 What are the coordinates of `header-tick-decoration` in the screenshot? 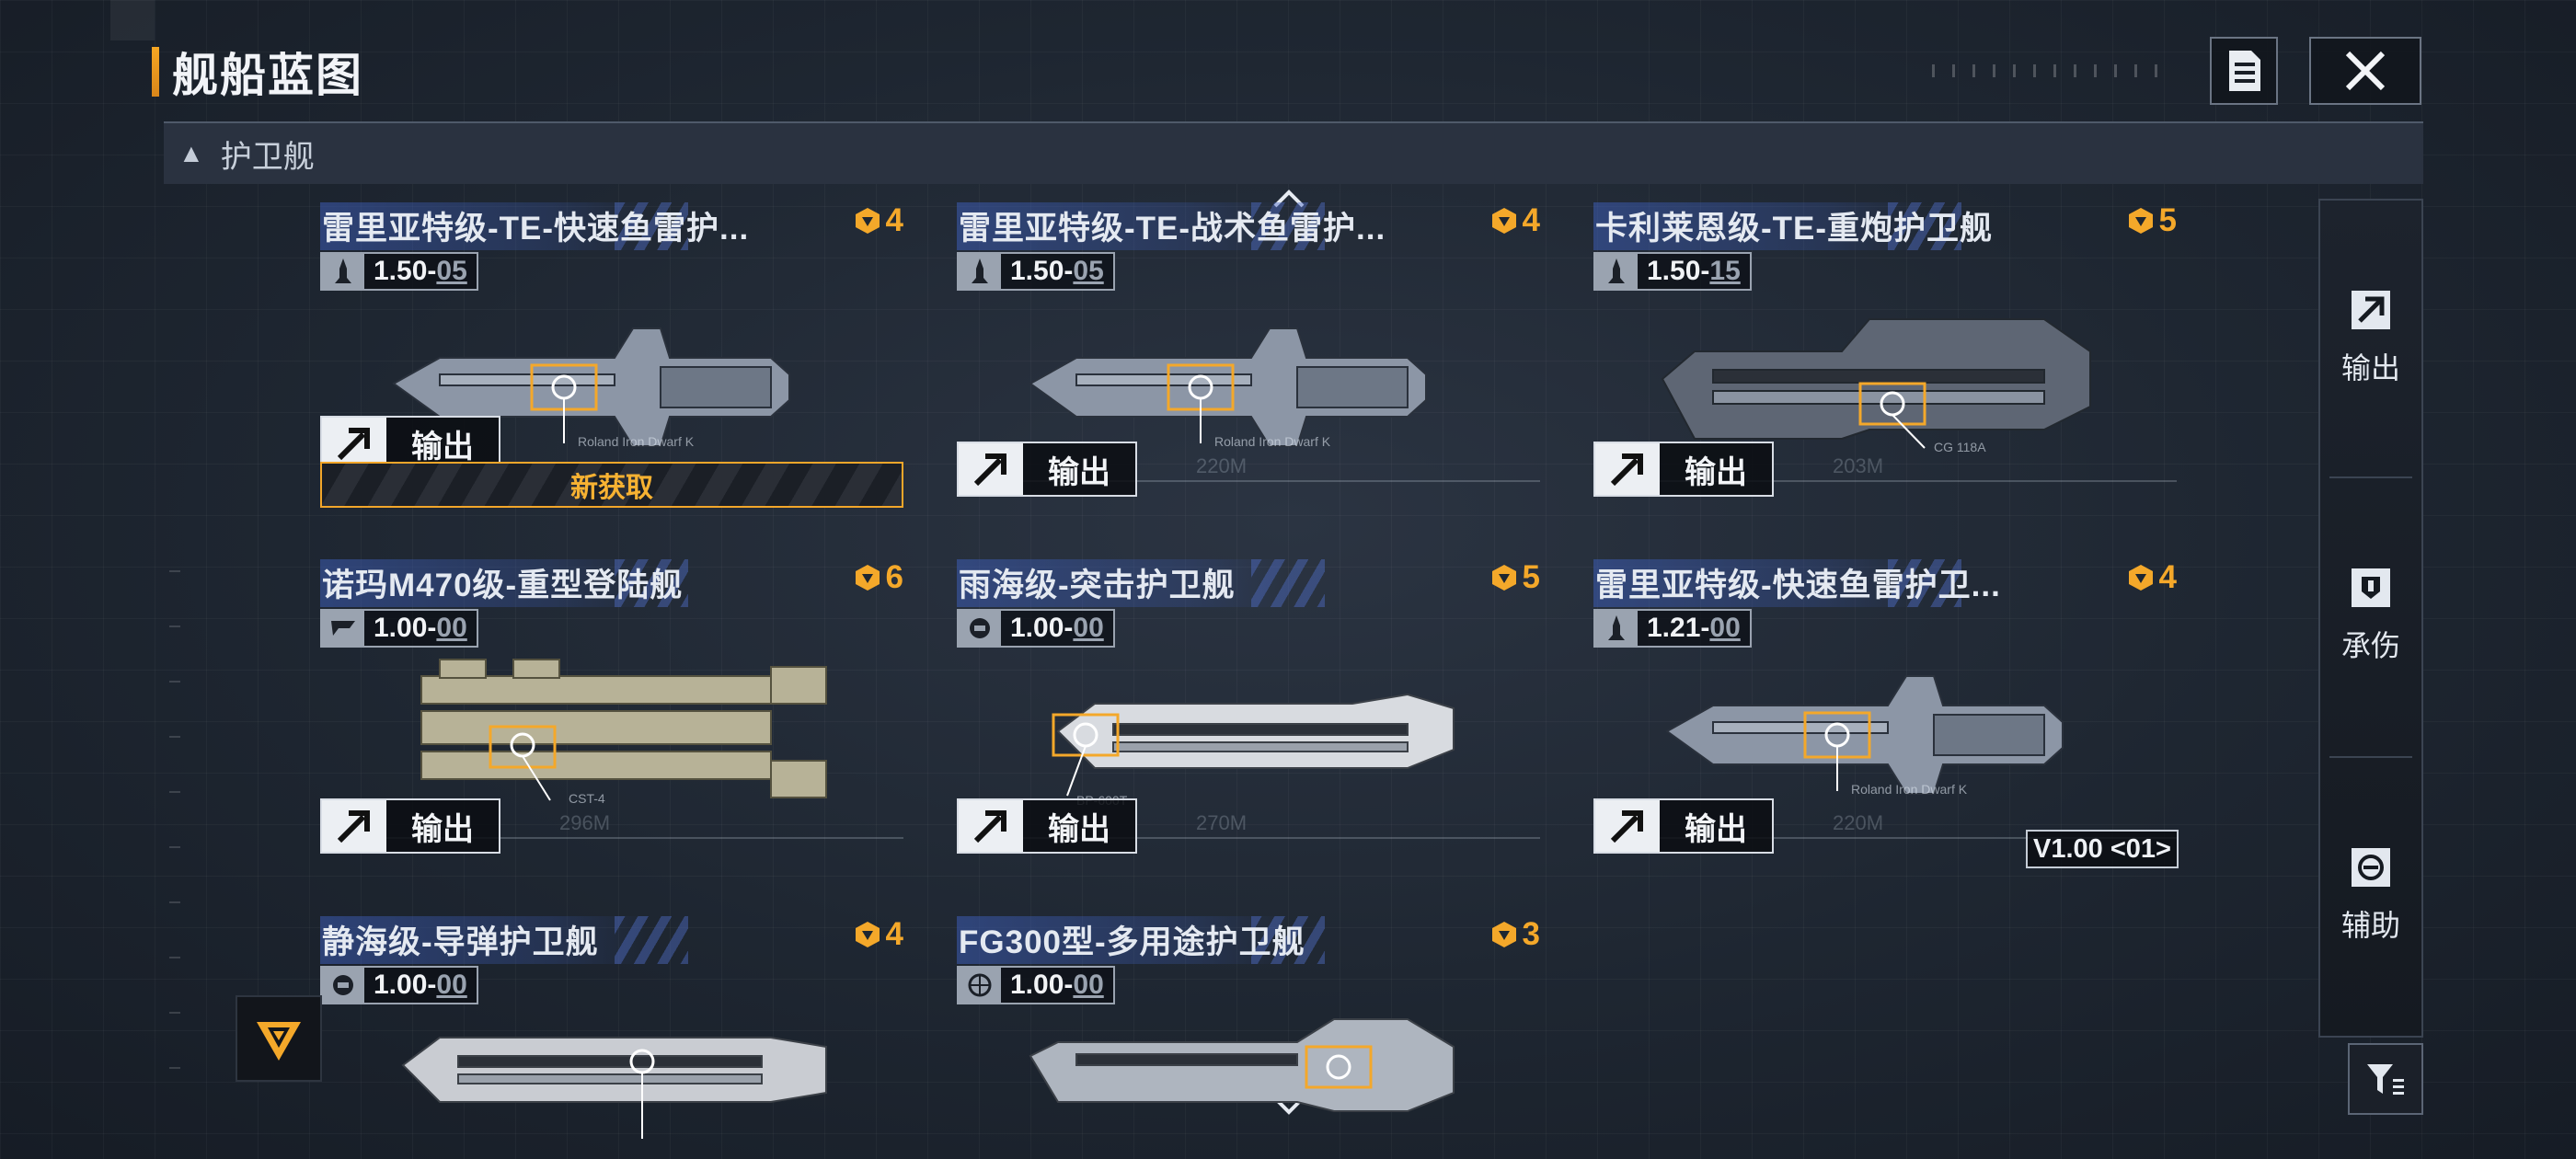 It's located at (2051, 70).